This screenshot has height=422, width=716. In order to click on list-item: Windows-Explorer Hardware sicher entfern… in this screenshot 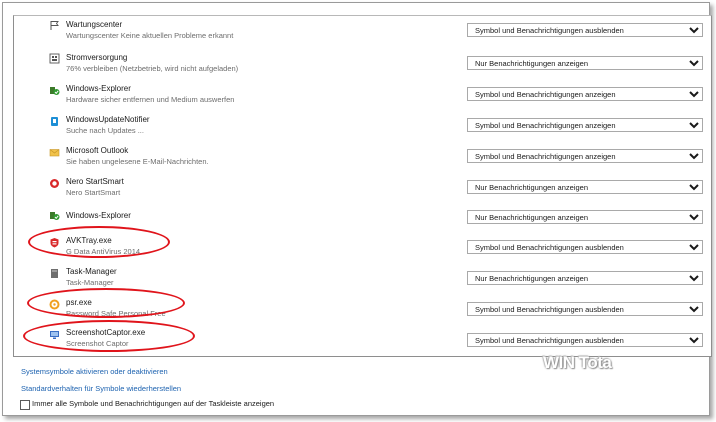, I will do `click(362, 95)`.